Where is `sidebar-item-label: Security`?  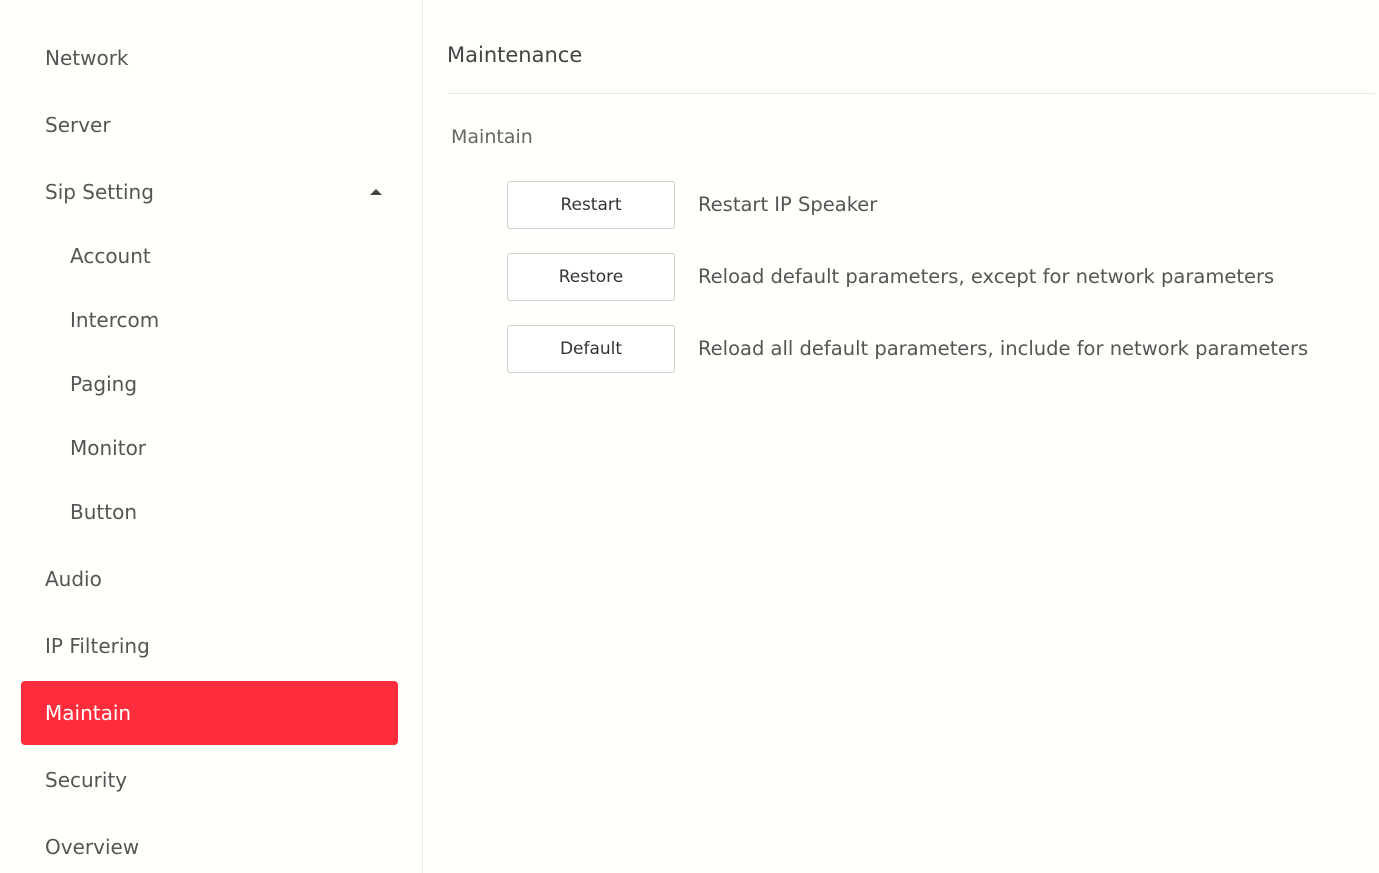
sidebar-item-label: Security is located at coordinates (86, 780).